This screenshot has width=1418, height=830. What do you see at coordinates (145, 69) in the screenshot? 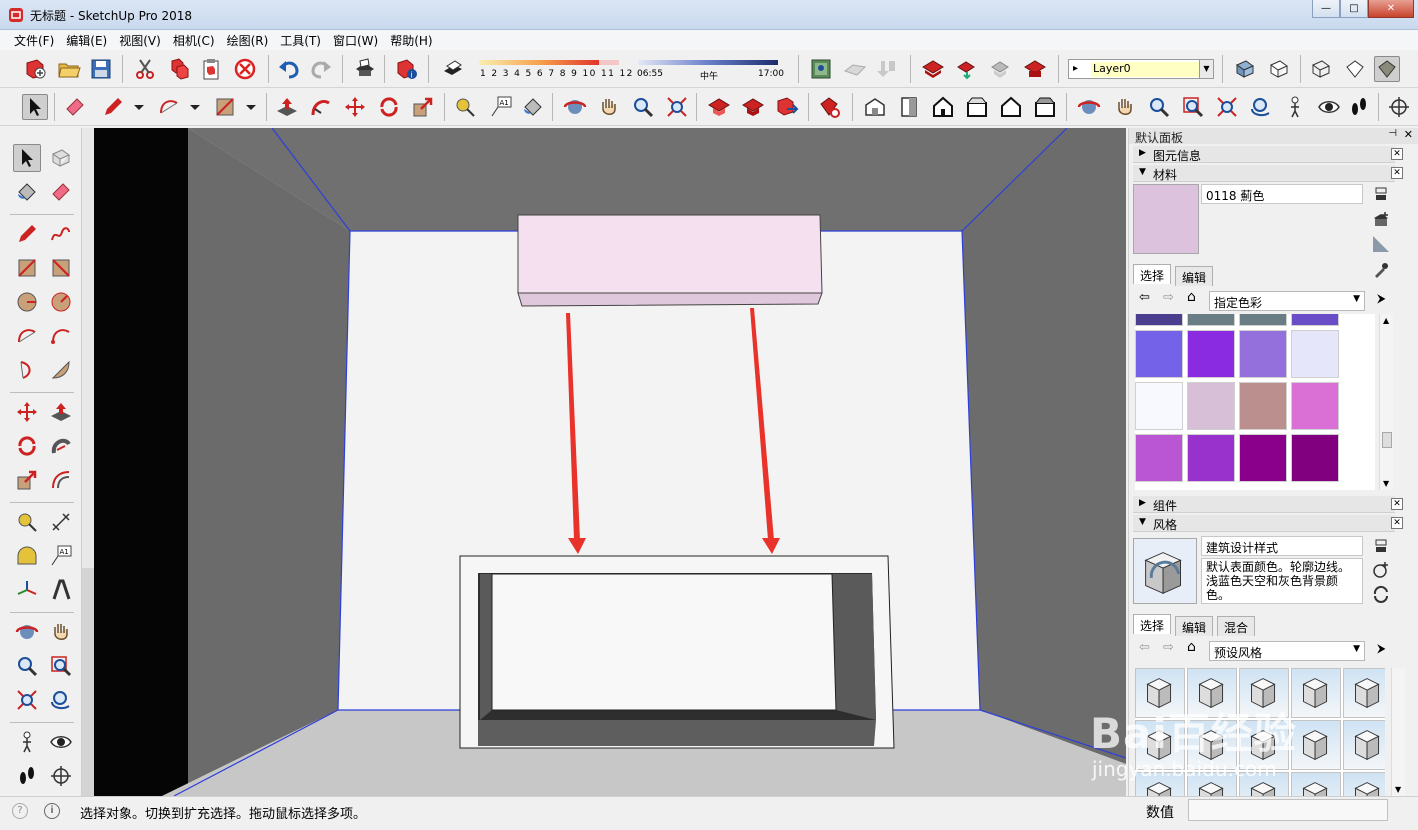
I see `cut-icon` at bounding box center [145, 69].